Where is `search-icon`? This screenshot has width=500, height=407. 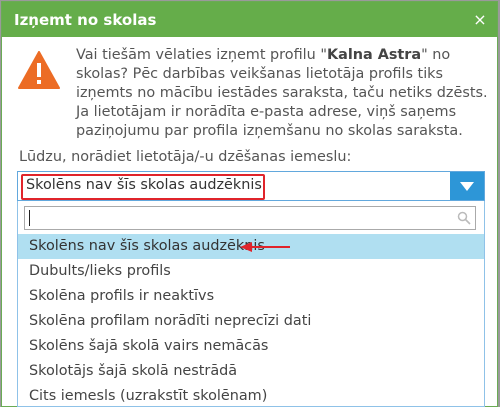
search-icon is located at coordinates (464, 218).